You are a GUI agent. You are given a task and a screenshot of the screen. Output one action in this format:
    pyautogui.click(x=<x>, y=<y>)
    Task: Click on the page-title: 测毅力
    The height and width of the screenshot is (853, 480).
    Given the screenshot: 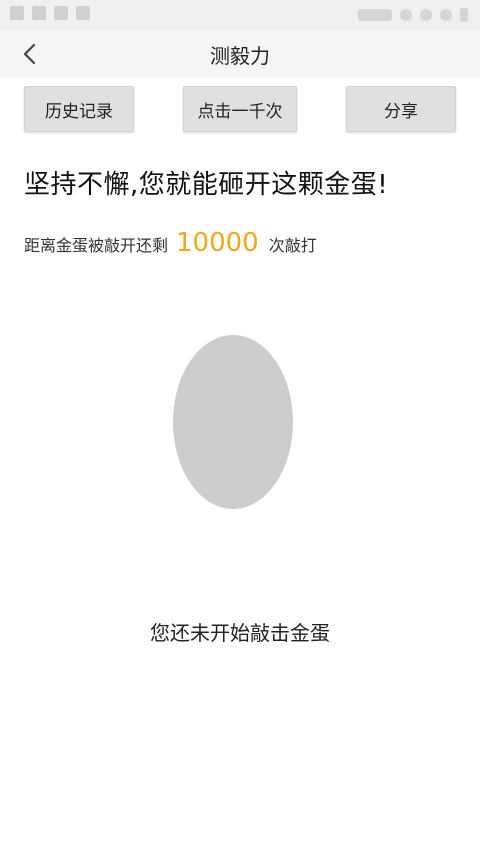 What is the action you would take?
    pyautogui.click(x=240, y=56)
    